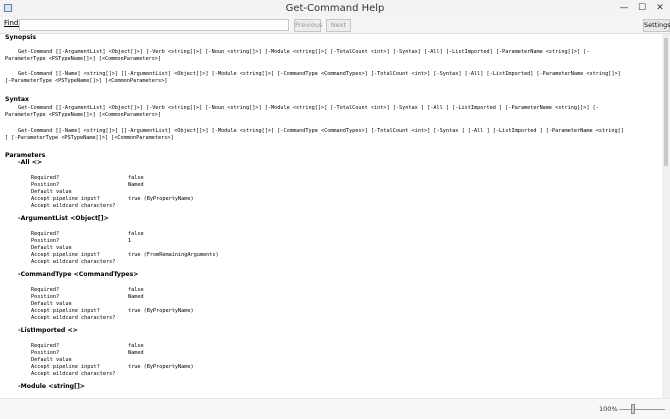 Image resolution: width=670 pixels, height=419 pixels. What do you see at coordinates (154, 25) in the screenshot?
I see `find-input` at bounding box center [154, 25].